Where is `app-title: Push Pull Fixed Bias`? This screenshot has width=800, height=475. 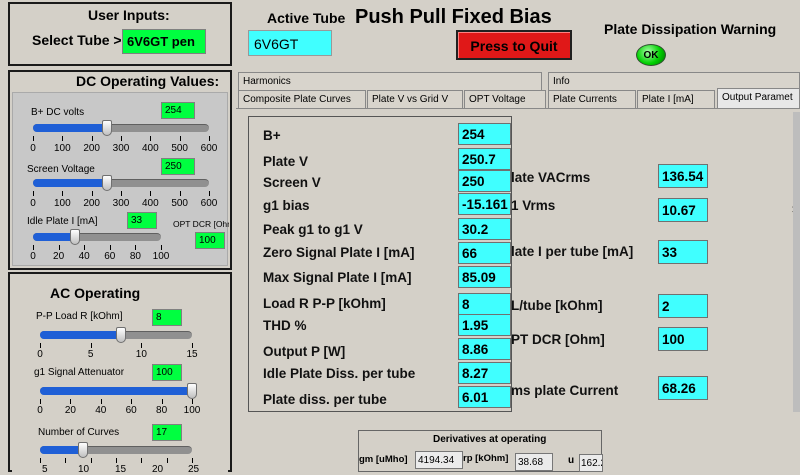 app-title: Push Pull Fixed Bias is located at coordinates (453, 17).